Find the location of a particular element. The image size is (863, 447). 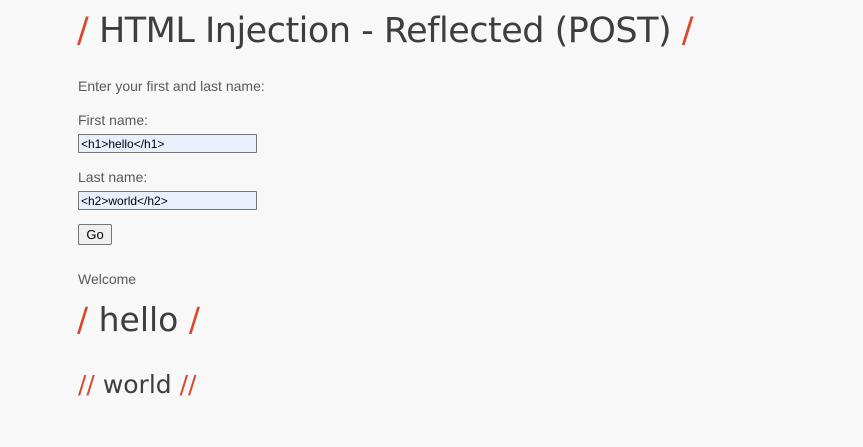

form-intro: Enter your first and last name: is located at coordinates (171, 86).